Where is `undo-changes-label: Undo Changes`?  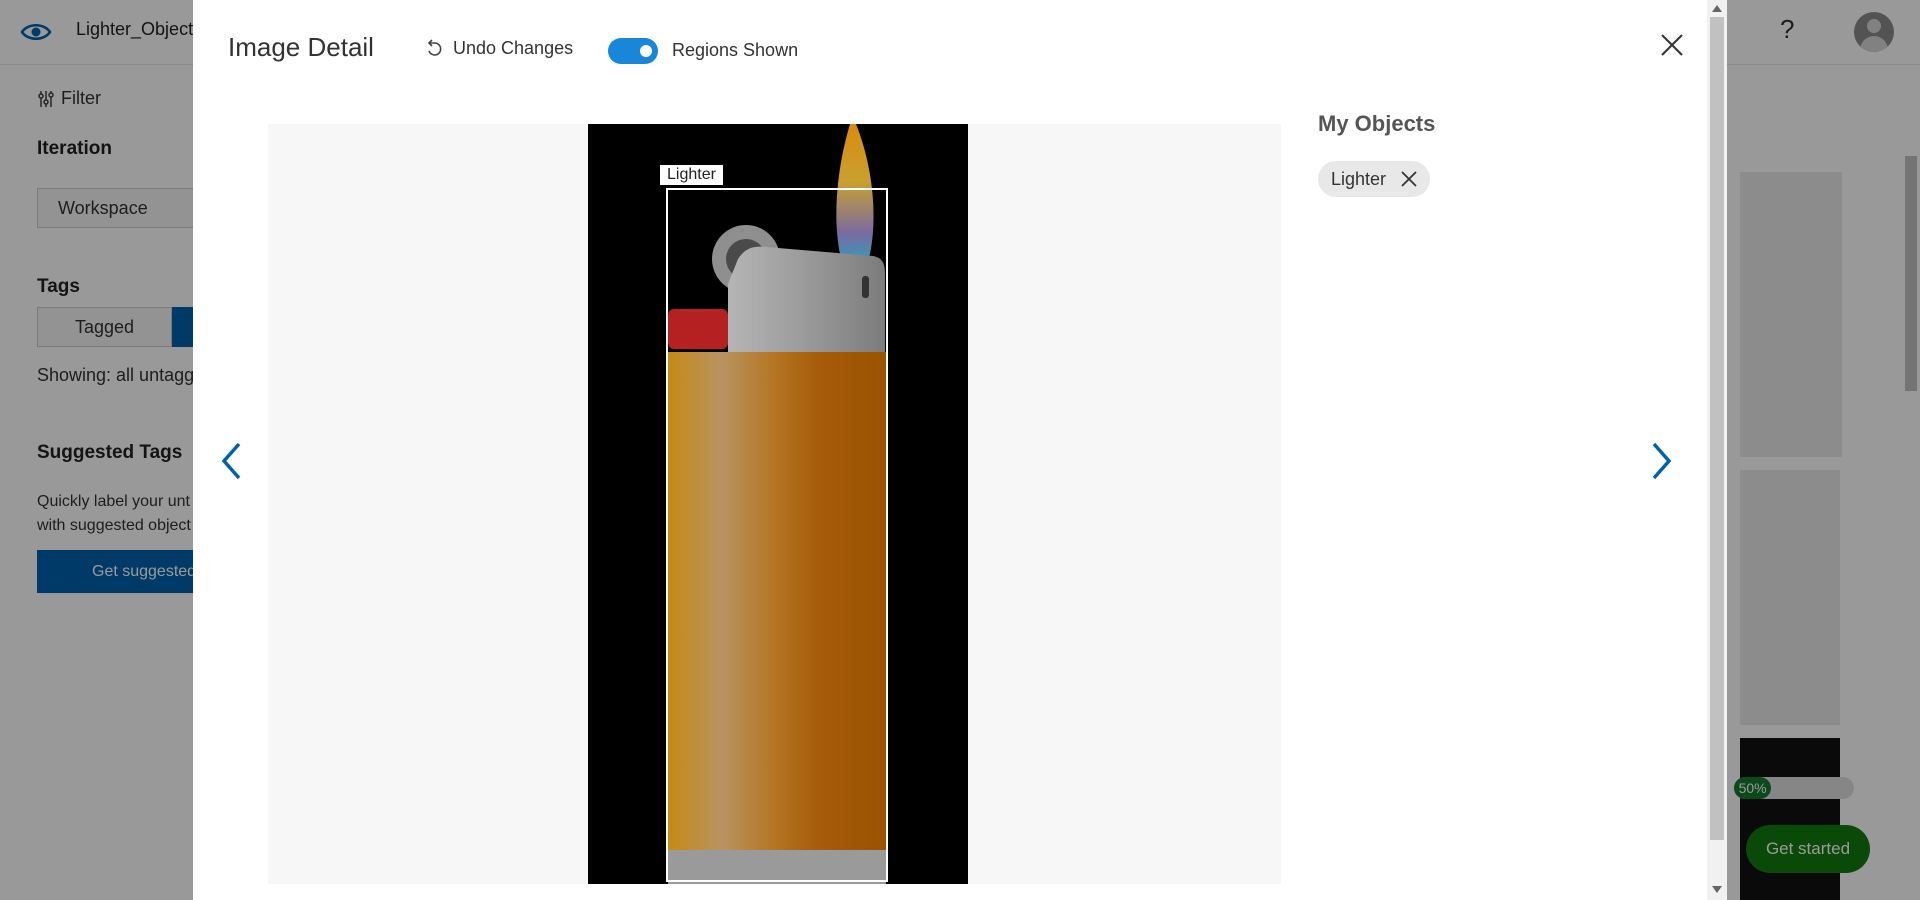 undo-changes-label: Undo Changes is located at coordinates (513, 48).